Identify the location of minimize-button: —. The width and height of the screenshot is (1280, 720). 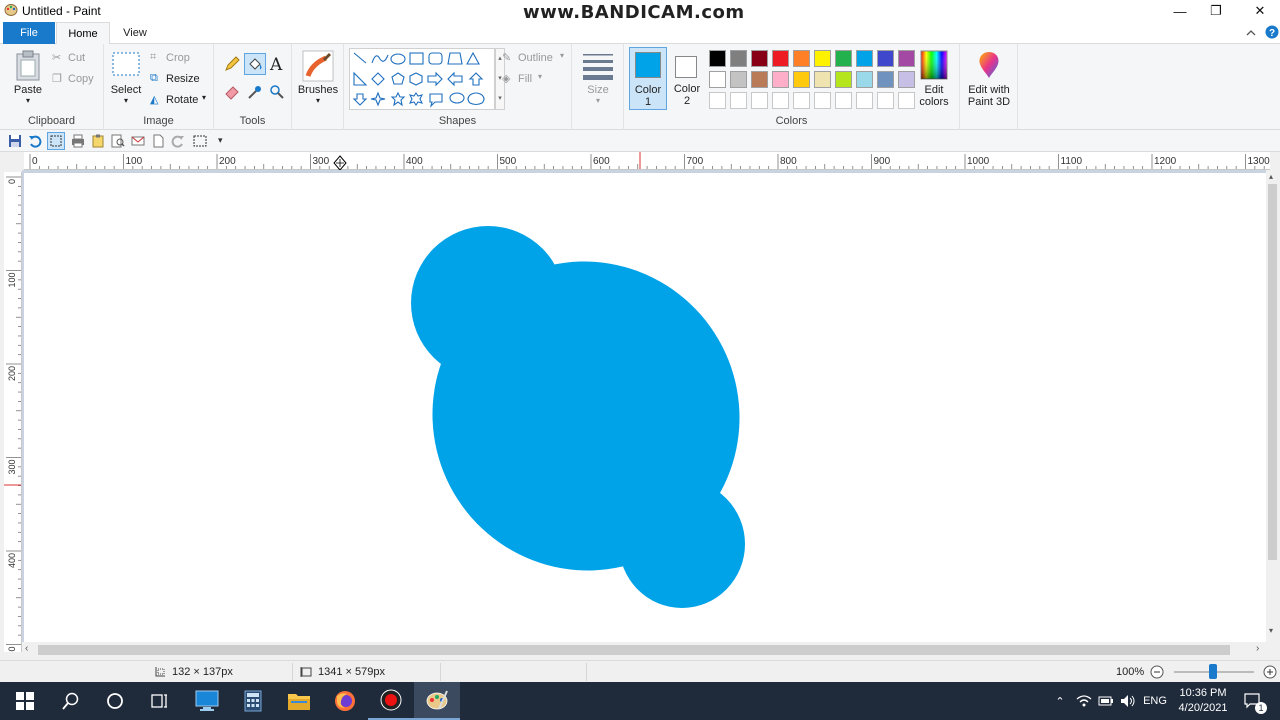
(1180, 11).